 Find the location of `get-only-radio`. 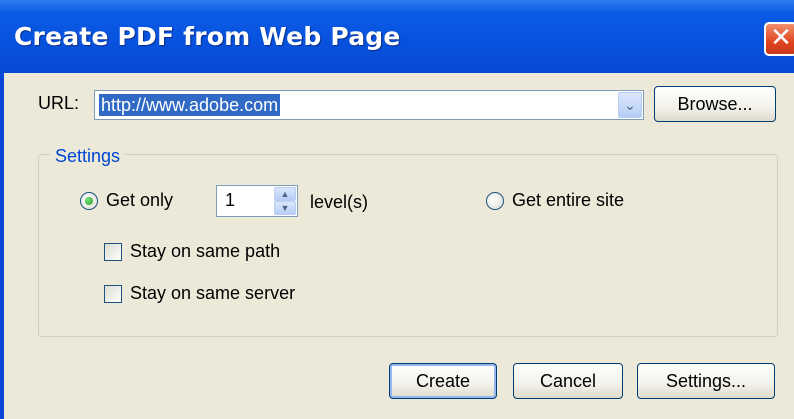

get-only-radio is located at coordinates (89, 201).